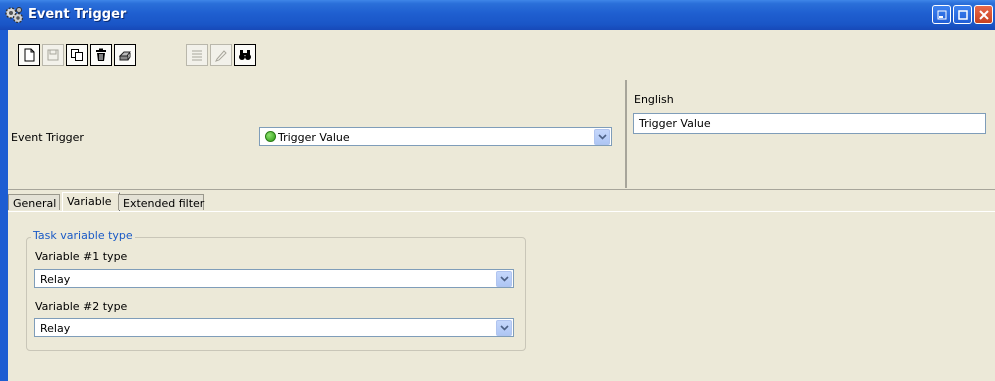 The height and width of the screenshot is (381, 995). Describe the element at coordinates (34, 202) in the screenshot. I see `tab-general: General` at that location.